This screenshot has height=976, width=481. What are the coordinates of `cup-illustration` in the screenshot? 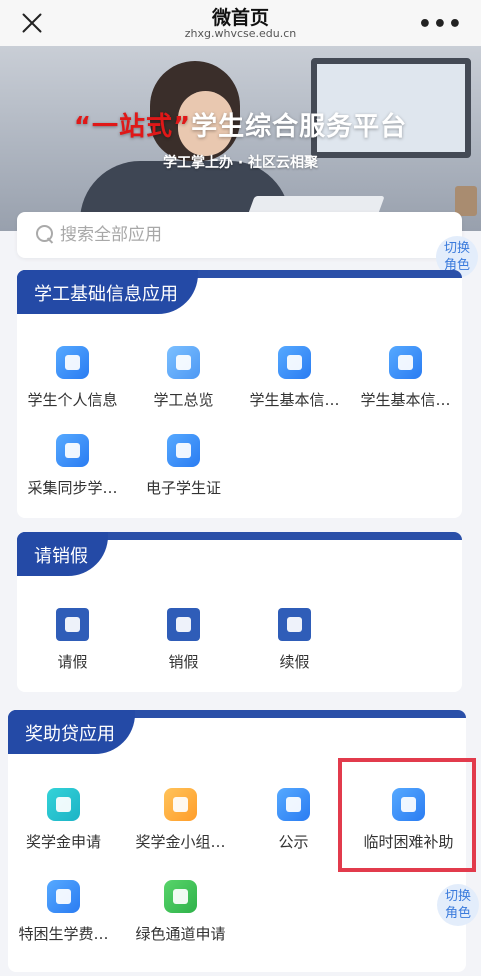 It's located at (466, 201).